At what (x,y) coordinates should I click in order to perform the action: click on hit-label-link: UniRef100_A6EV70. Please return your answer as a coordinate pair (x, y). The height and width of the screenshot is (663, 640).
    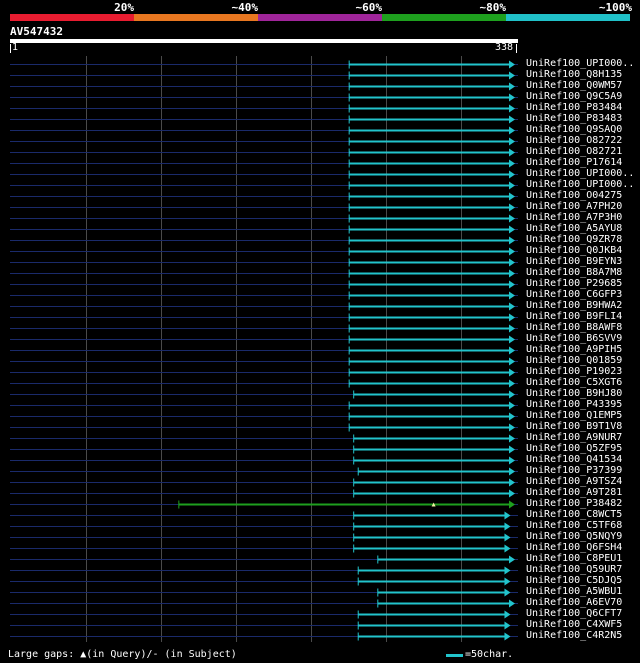
    Looking at the image, I should click on (580, 602).